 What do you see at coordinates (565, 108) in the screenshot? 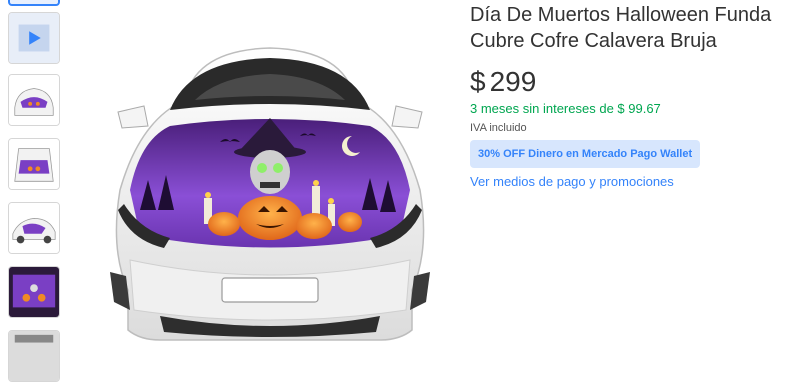
I see `installments-text: 3 meses sin intereses de $ 99.67` at bounding box center [565, 108].